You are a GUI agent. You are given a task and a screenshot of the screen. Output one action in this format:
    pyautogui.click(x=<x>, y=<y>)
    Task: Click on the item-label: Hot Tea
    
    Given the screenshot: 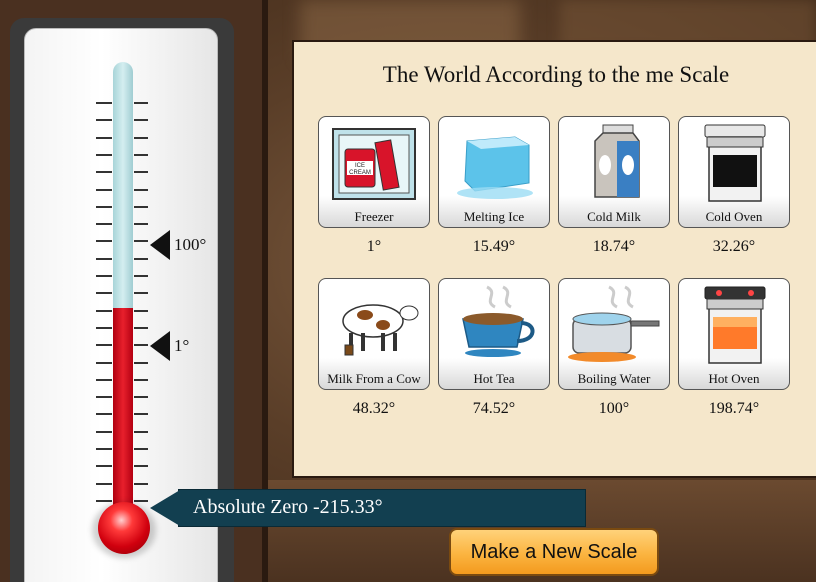 What is the action you would take?
    pyautogui.click(x=494, y=378)
    